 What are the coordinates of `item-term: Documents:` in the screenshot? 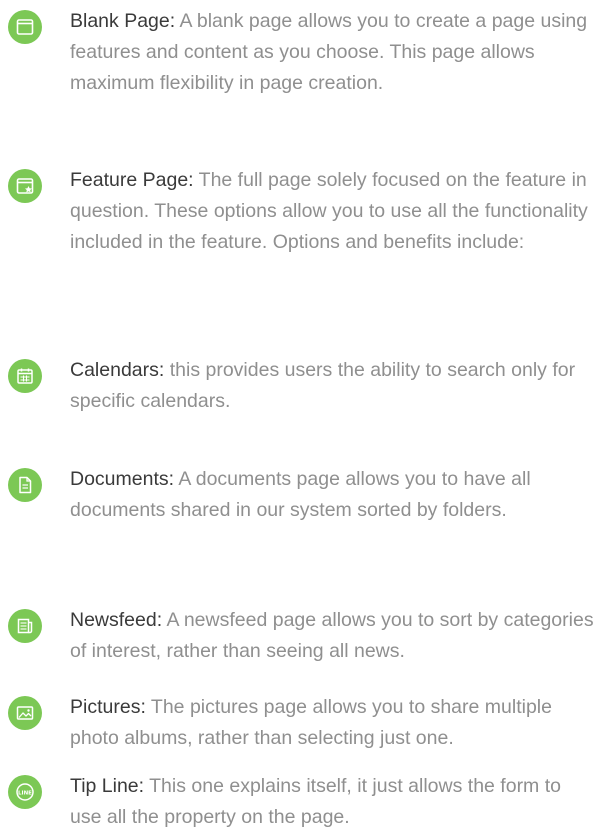 It's located at (122, 479).